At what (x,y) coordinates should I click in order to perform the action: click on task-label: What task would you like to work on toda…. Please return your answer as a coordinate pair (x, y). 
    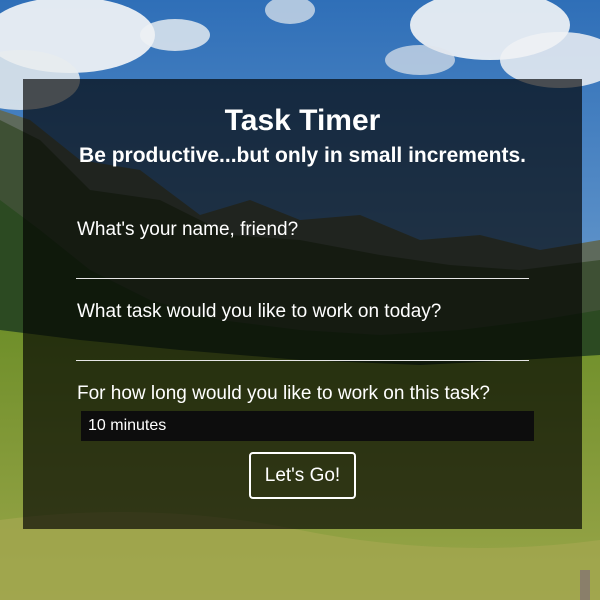
    Looking at the image, I should click on (259, 311).